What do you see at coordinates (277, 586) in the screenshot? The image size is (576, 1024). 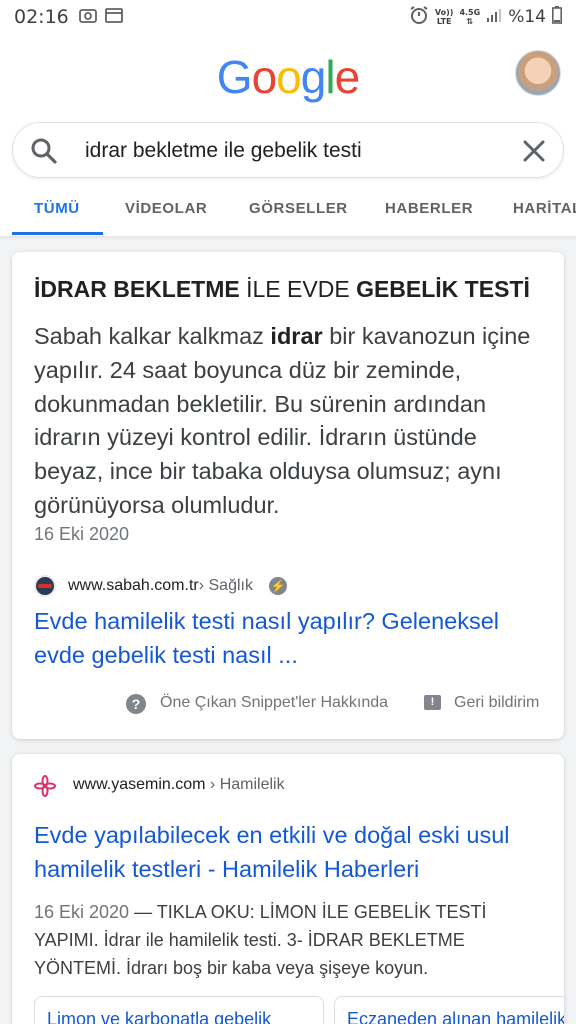 I see `amp-lightning-icon: ⚡` at bounding box center [277, 586].